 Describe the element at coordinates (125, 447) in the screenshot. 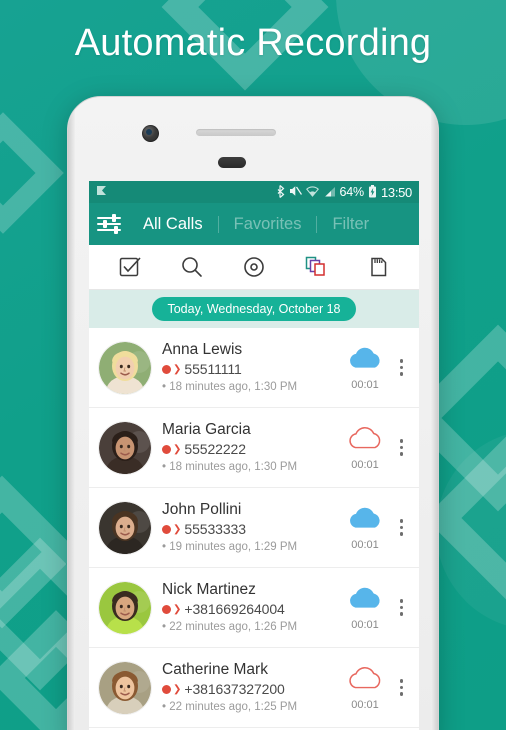

I see `maria-garcia-avatar` at that location.